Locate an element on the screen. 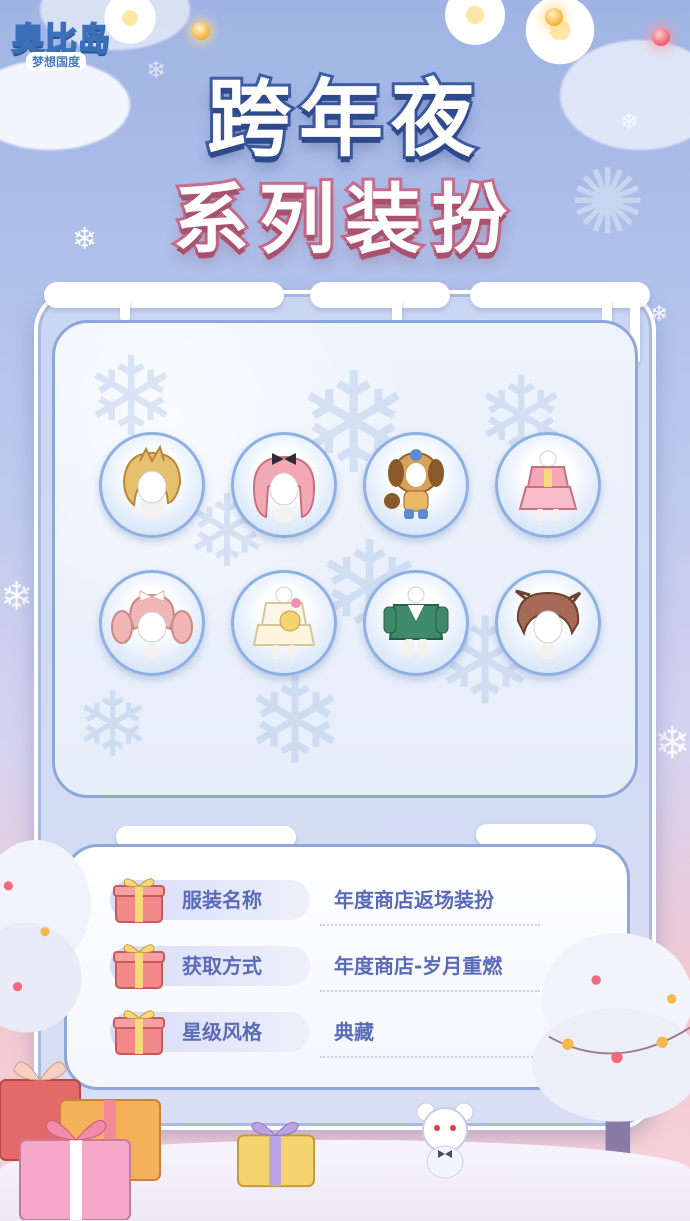 The width and height of the screenshot is (690, 1221). page-subtitle: 系列装扮 is located at coordinates (343, 219).